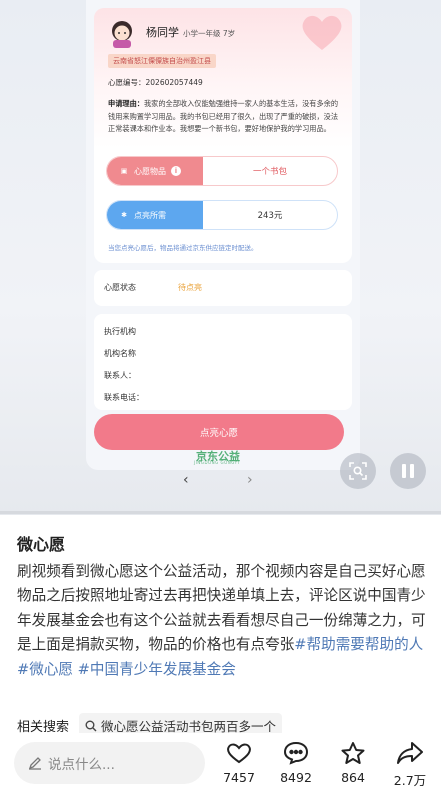 The image size is (441, 800). I want to click on info-row-org-name: 机构名称, so click(120, 353).